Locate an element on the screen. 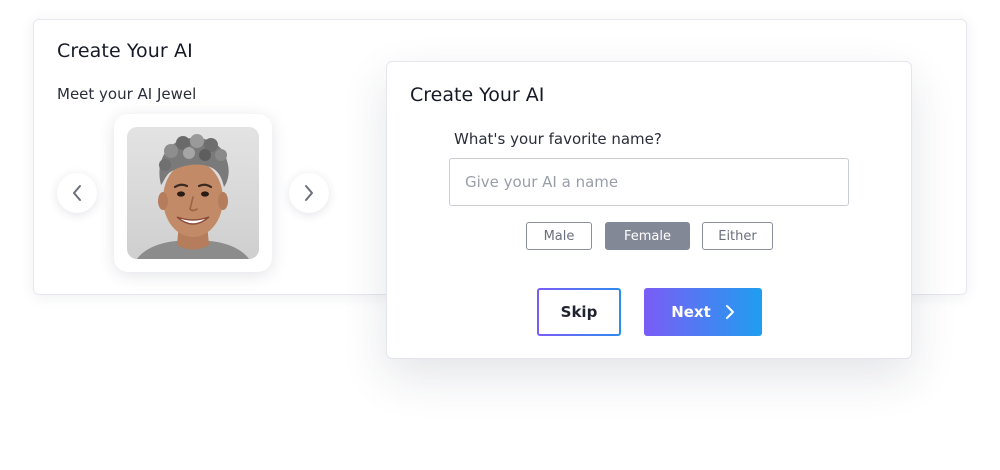  background-card-title: Create Your AI is located at coordinates (125, 51).